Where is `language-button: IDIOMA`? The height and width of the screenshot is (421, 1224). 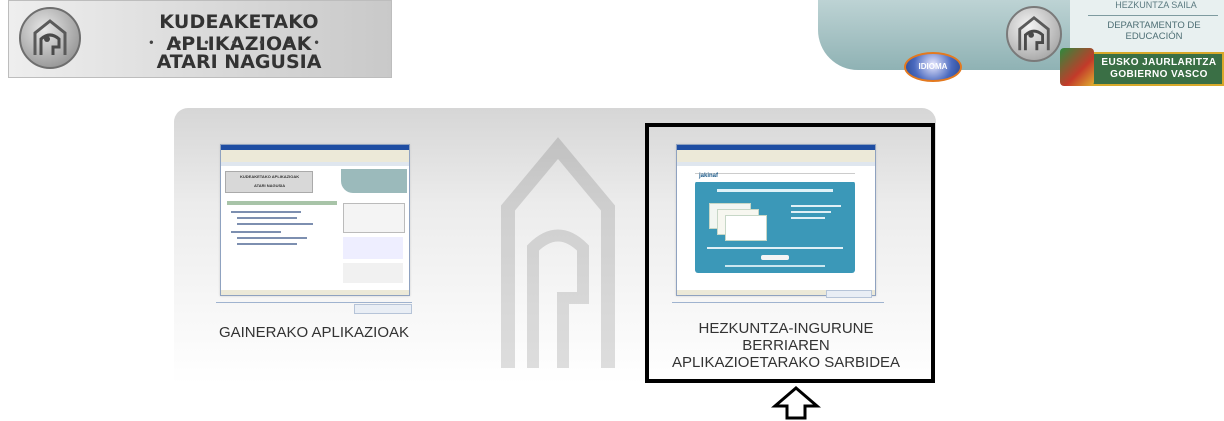 language-button: IDIOMA is located at coordinates (933, 67).